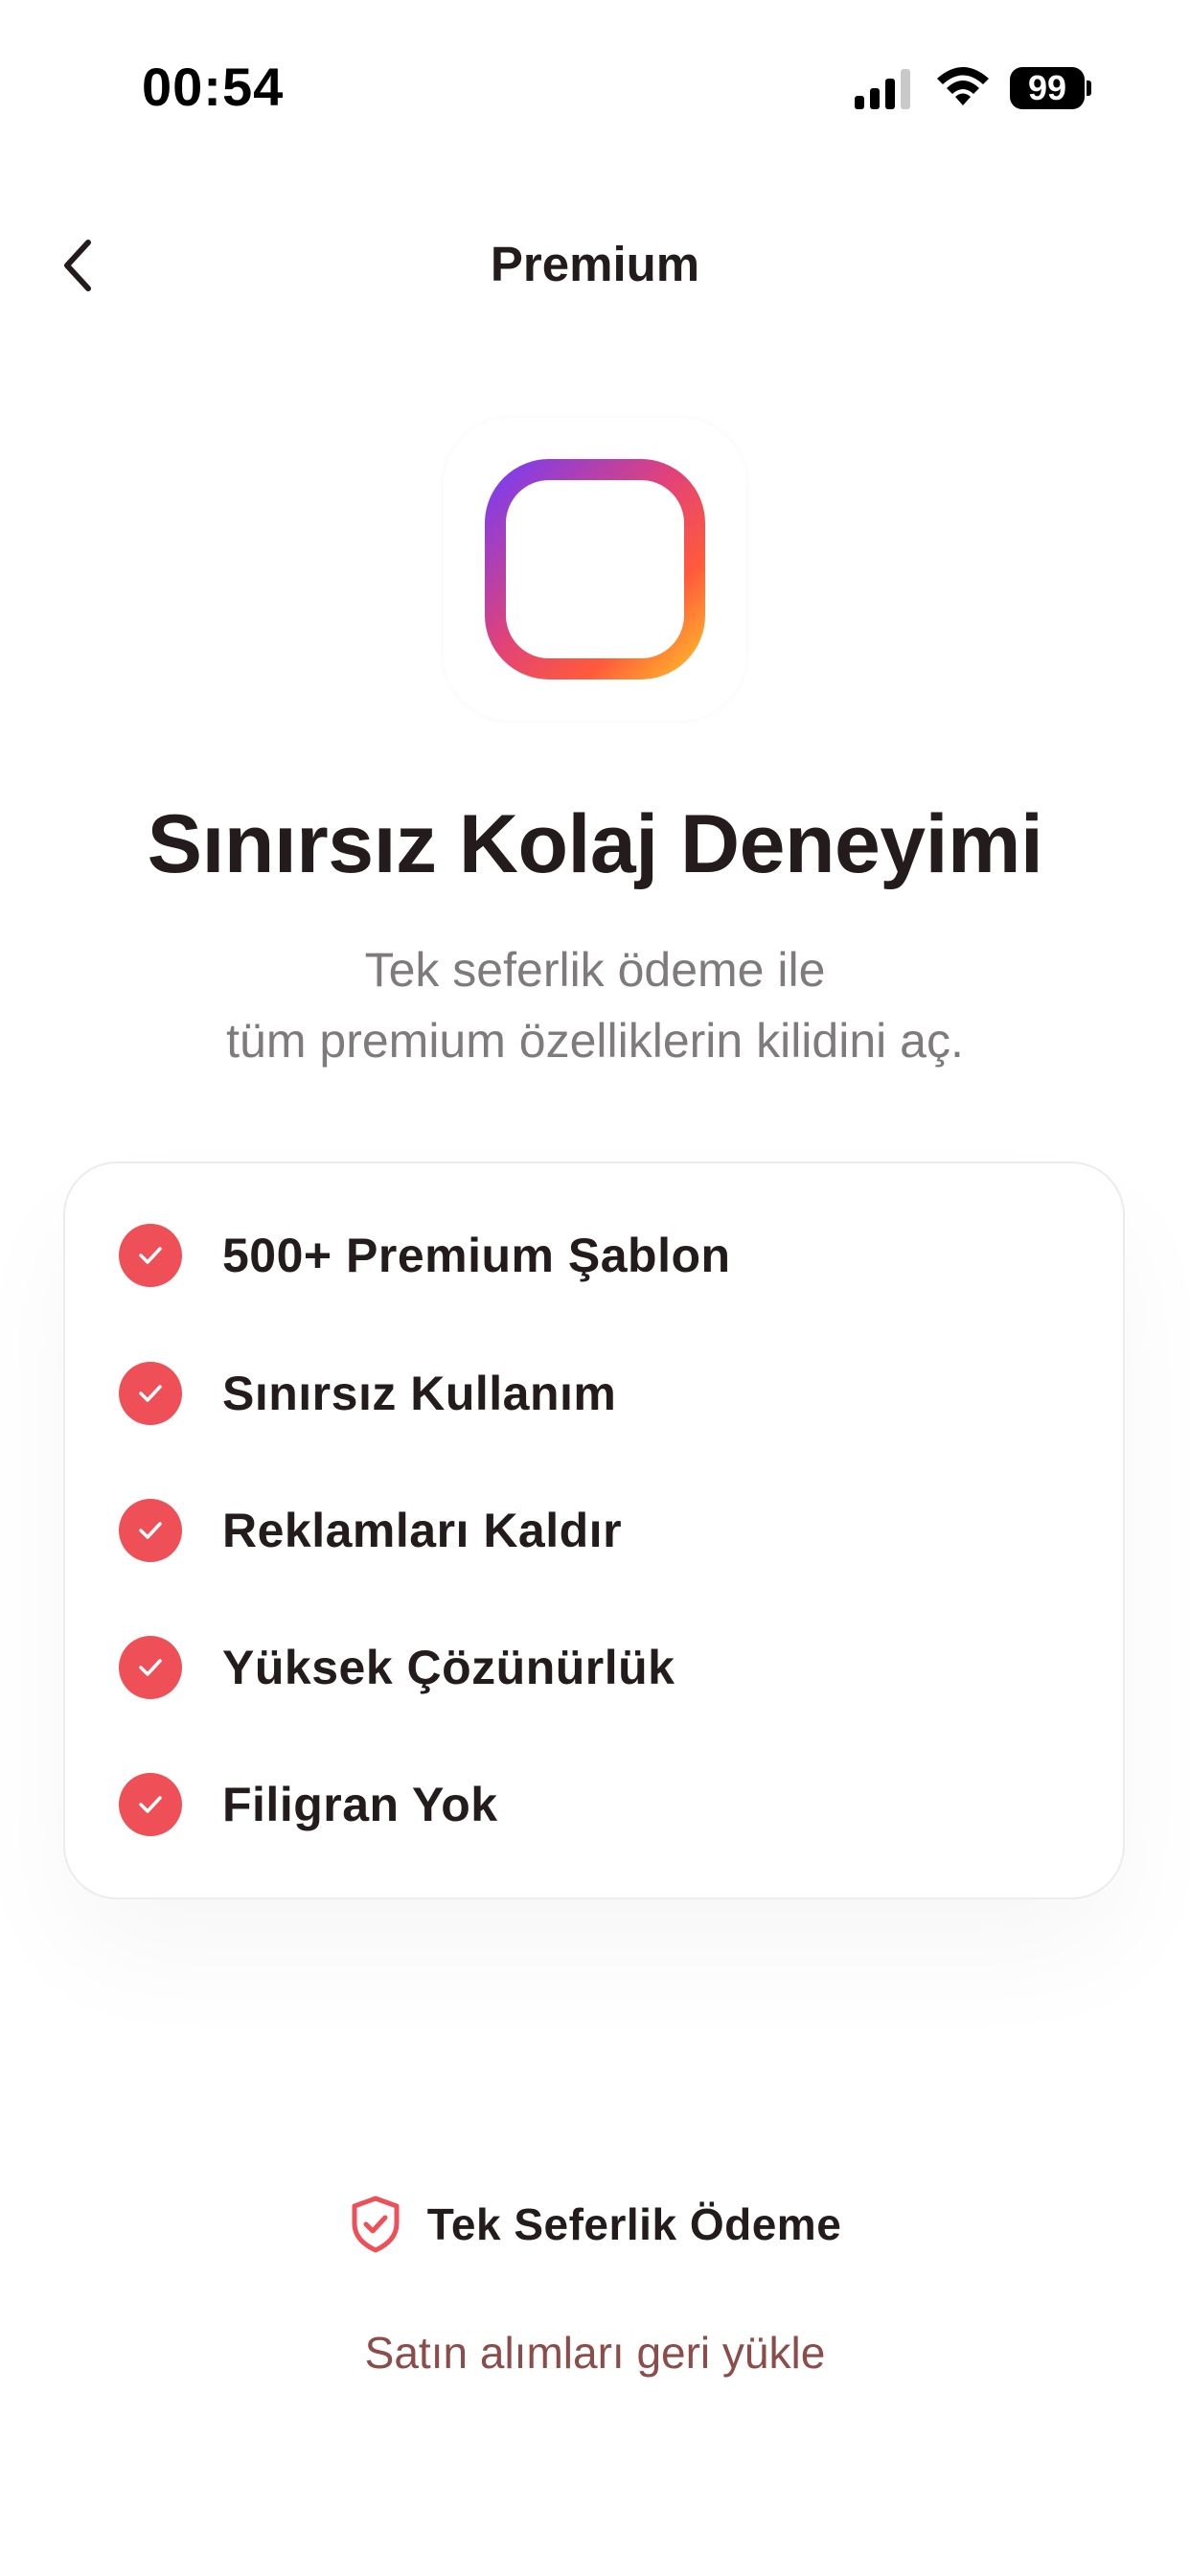 This screenshot has width=1190, height=2576. What do you see at coordinates (595, 91) in the screenshot?
I see `status-bar: 00:54 99` at bounding box center [595, 91].